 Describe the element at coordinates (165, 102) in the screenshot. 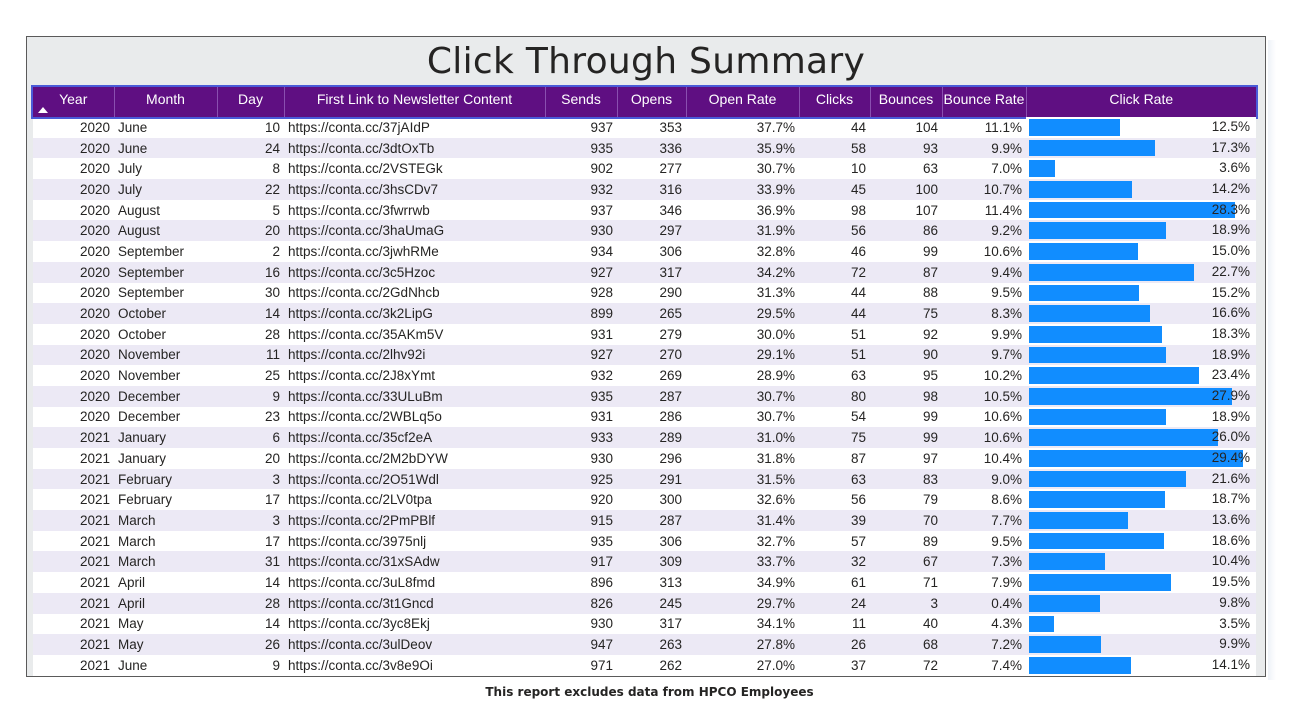

I see `column-header-month: Month` at that location.